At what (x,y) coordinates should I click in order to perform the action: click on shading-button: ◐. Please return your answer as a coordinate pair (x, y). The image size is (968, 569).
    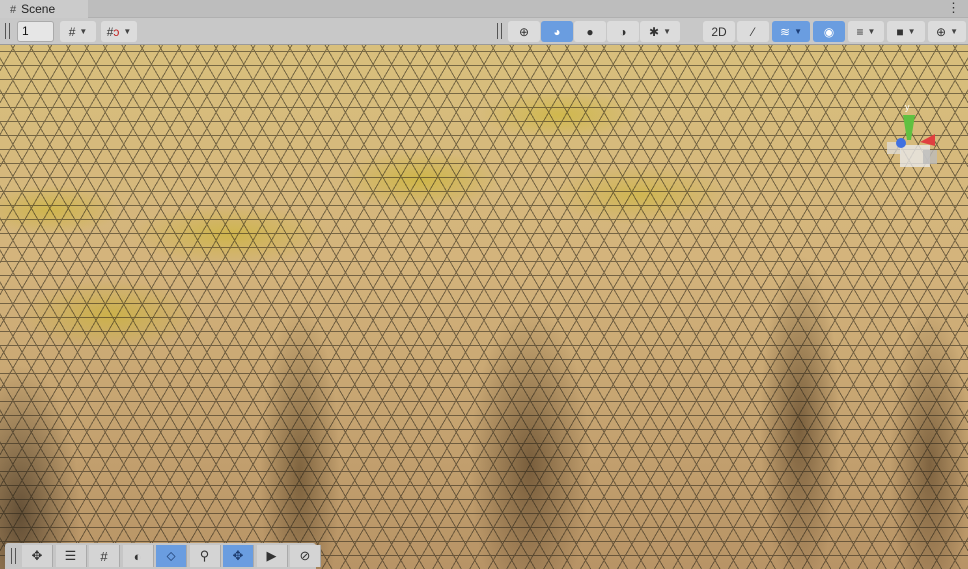
    Looking at the image, I should click on (138, 556).